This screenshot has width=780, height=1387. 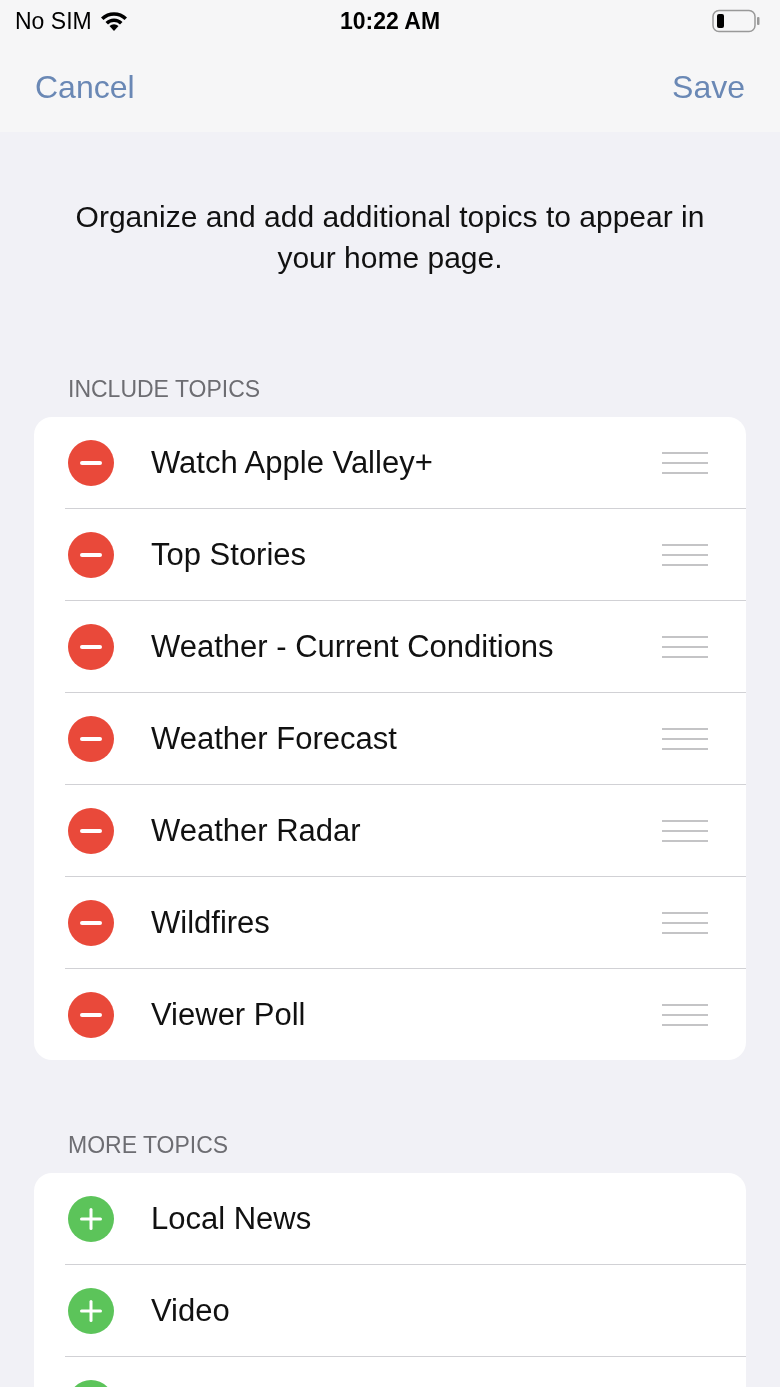 What do you see at coordinates (113, 21) in the screenshot?
I see `wifi-icon` at bounding box center [113, 21].